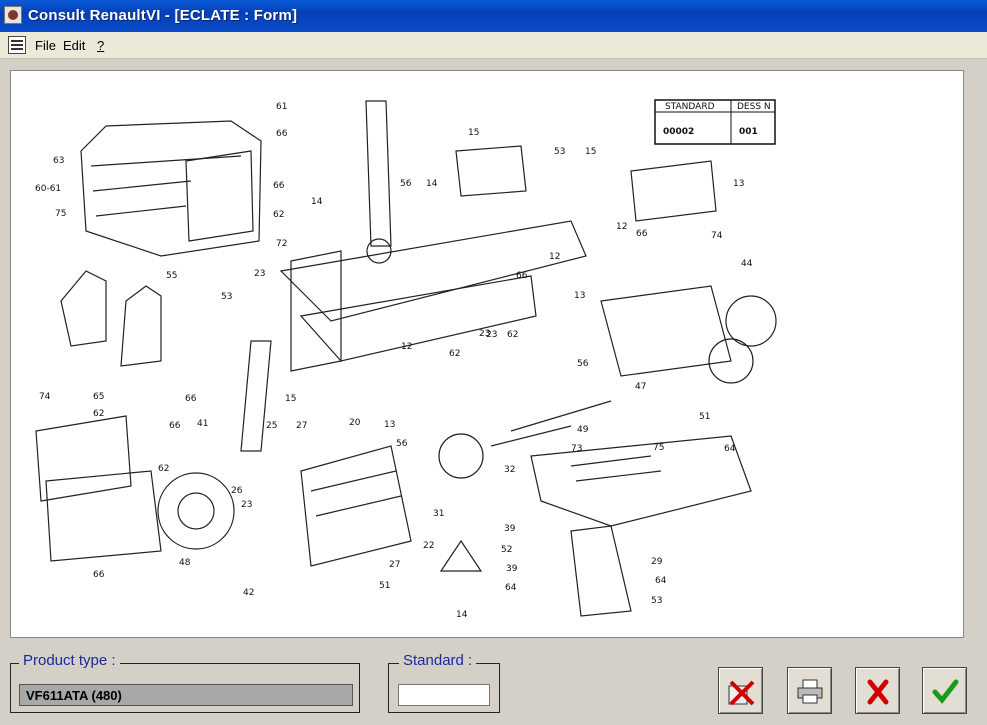 This screenshot has height=725, width=987. What do you see at coordinates (237, 491) in the screenshot?
I see `part-callout: 26` at bounding box center [237, 491].